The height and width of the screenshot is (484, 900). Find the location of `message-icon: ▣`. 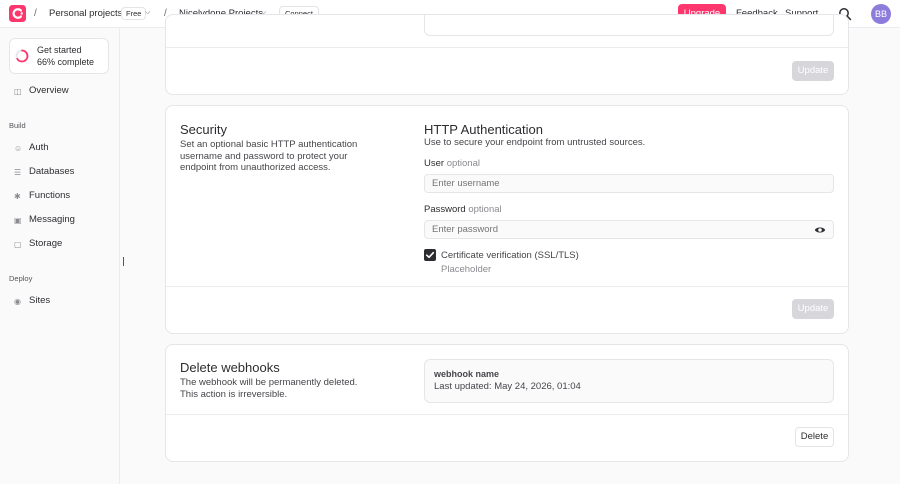

message-icon: ▣ is located at coordinates (18, 220).